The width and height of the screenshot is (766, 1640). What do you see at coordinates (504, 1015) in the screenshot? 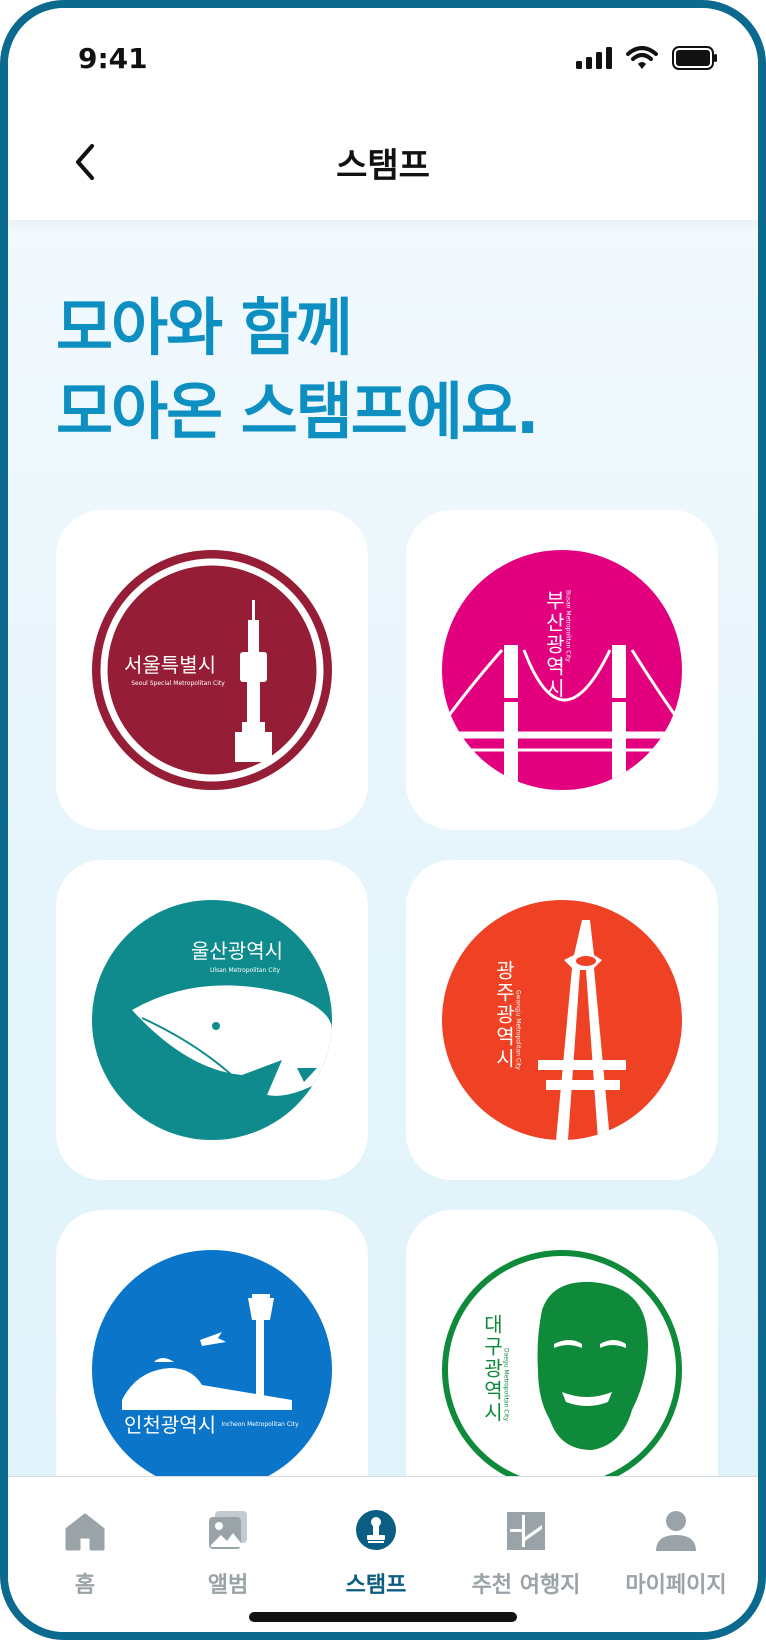
I see `gwangju-name-ko: 광주광역시` at bounding box center [504, 1015].